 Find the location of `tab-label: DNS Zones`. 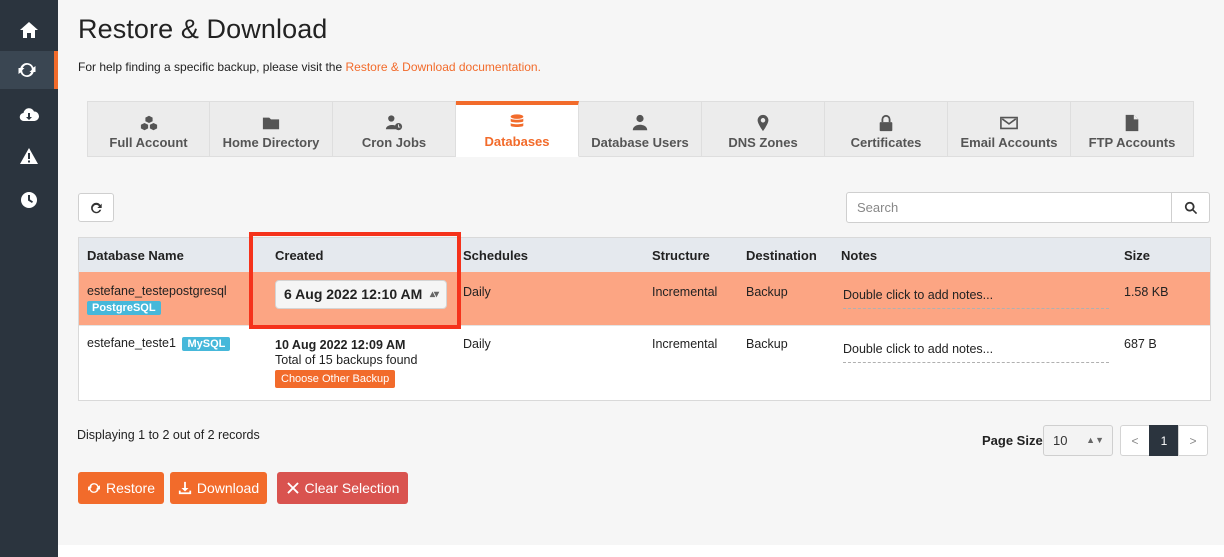

tab-label: DNS Zones is located at coordinates (763, 142).